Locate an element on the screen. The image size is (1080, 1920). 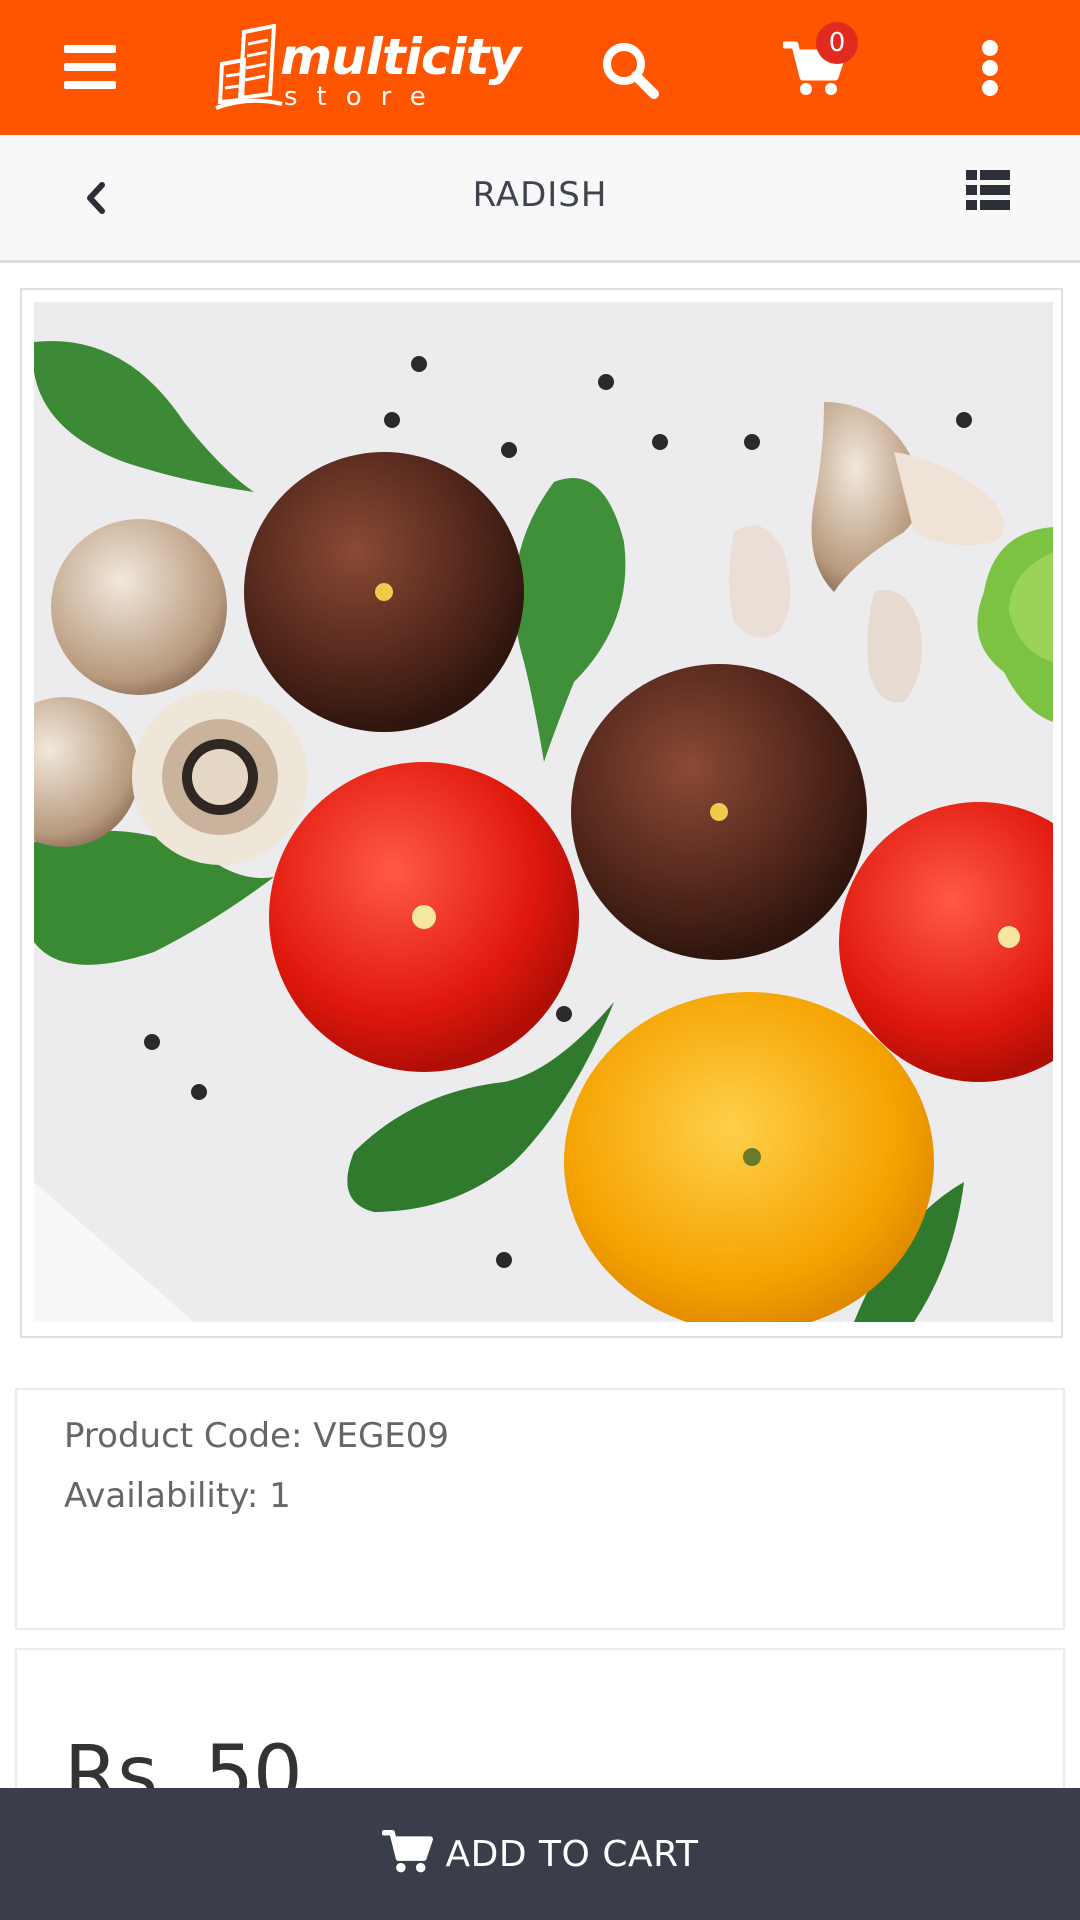
building-logo-icon is located at coordinates (249, 67).